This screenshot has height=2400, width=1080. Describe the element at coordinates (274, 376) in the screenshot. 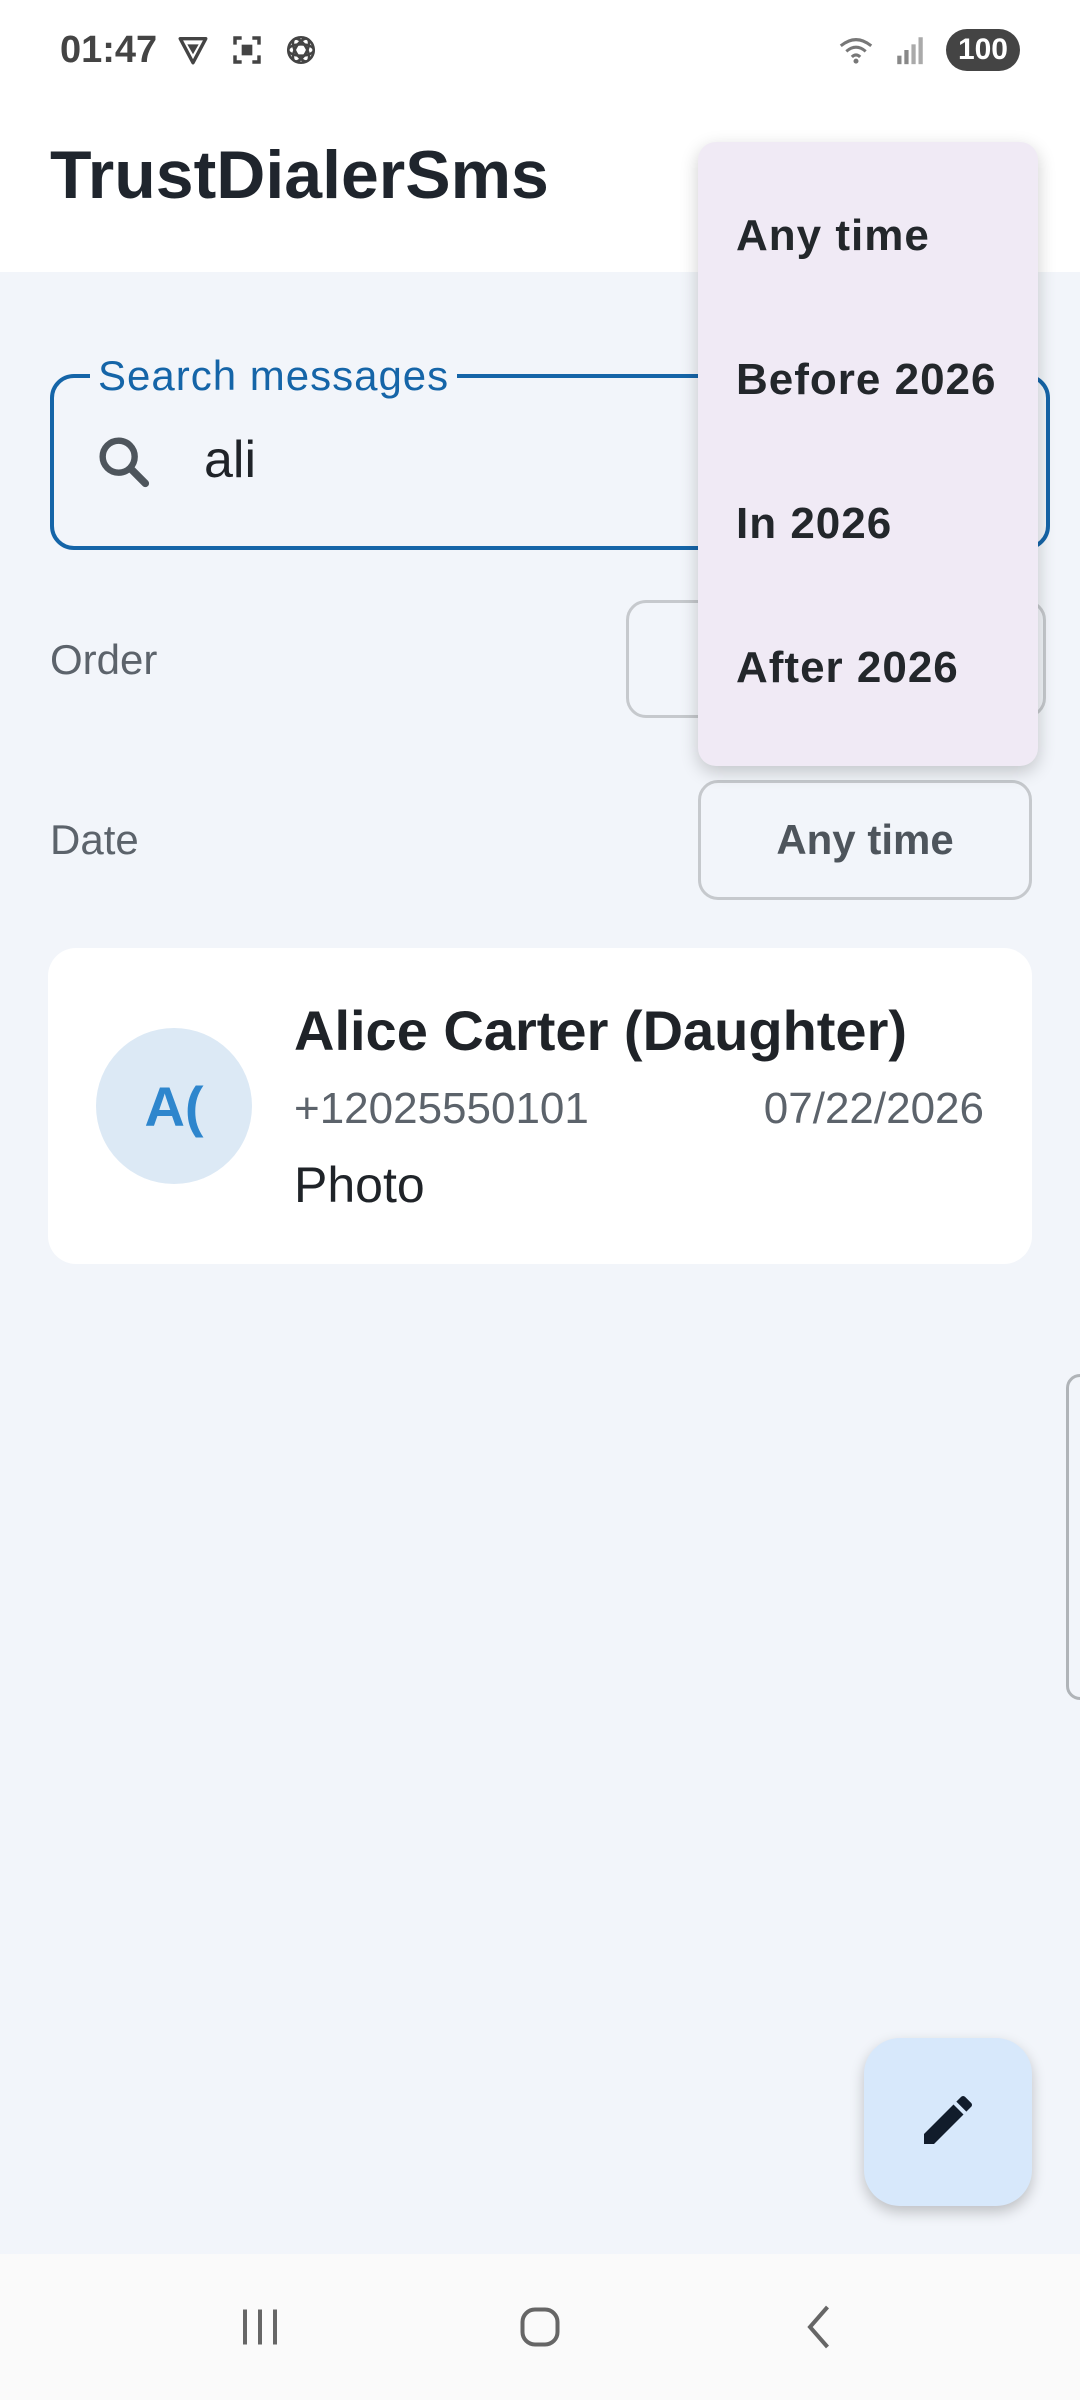

I see `search-field-label: Search messages` at that location.